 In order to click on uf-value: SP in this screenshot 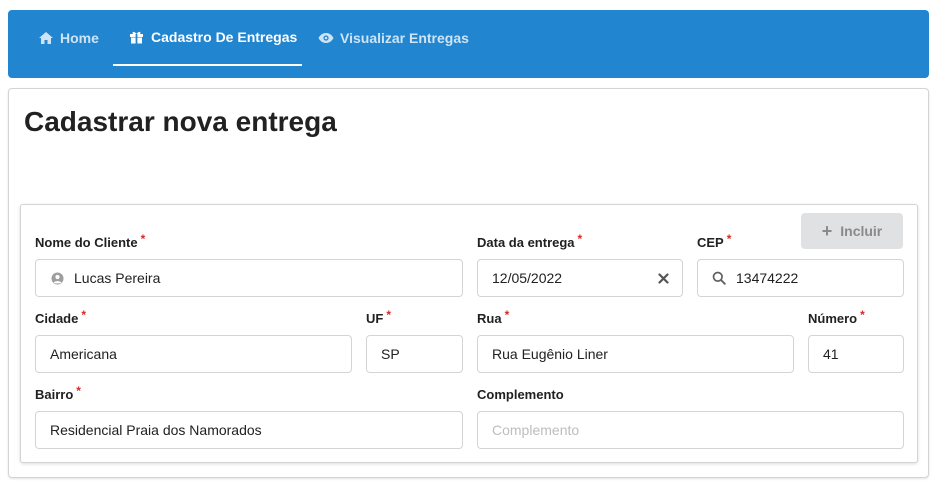, I will do `click(390, 354)`.